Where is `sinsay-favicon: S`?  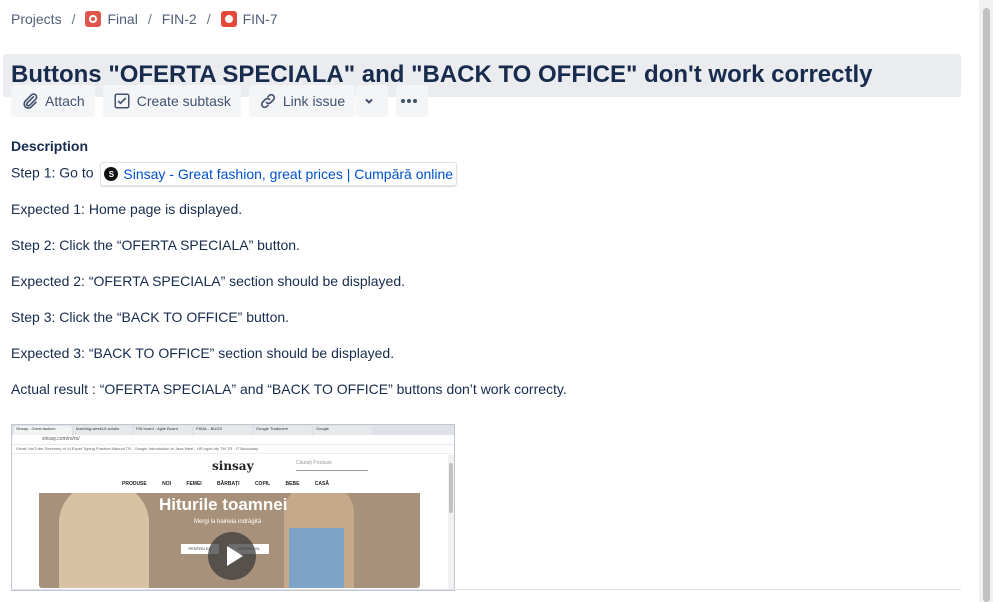
sinsay-favicon: S is located at coordinates (111, 174).